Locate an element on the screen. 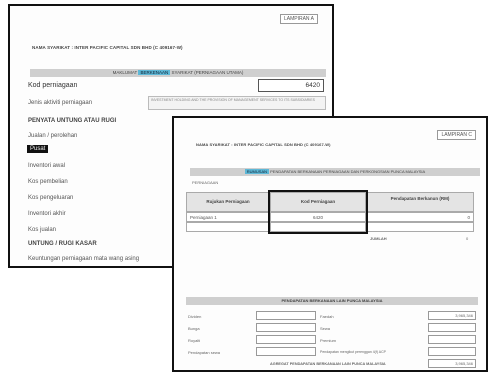 This screenshot has width=491, height=374. col-header-pendapatan: Pendapatan Berkanun (RM) is located at coordinates (420, 202).